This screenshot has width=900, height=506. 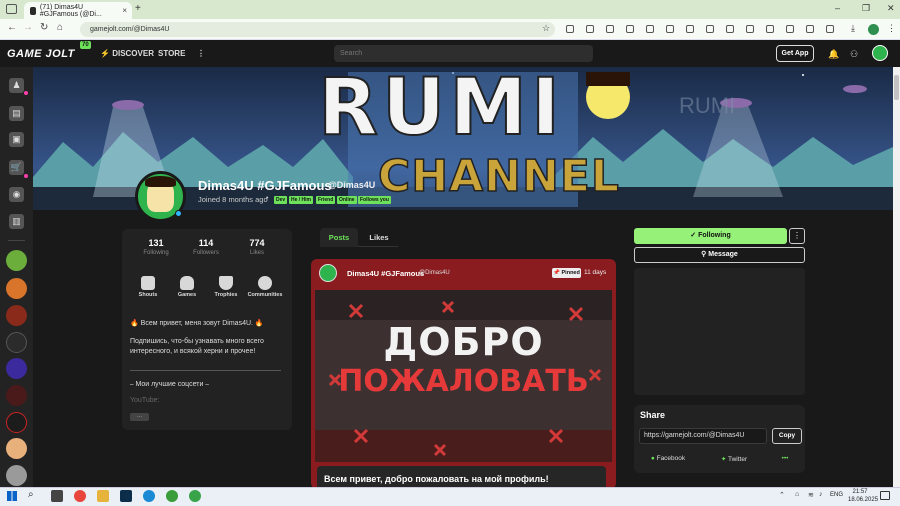 I want to click on nav-store: STORE, so click(x=171, y=53).